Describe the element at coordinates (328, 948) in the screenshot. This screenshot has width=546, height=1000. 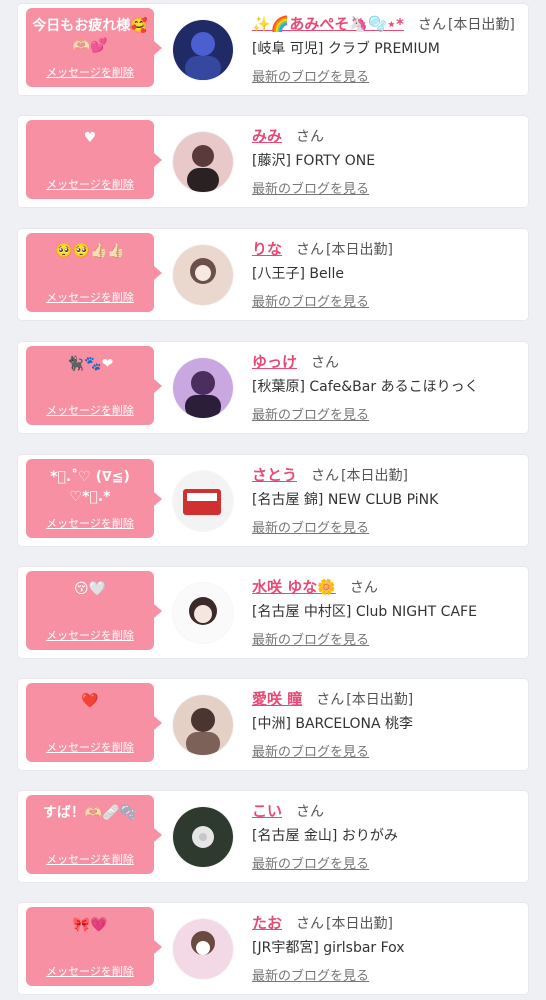
I see `shop-name: [JR宇都宮] girlsbar Fox` at that location.